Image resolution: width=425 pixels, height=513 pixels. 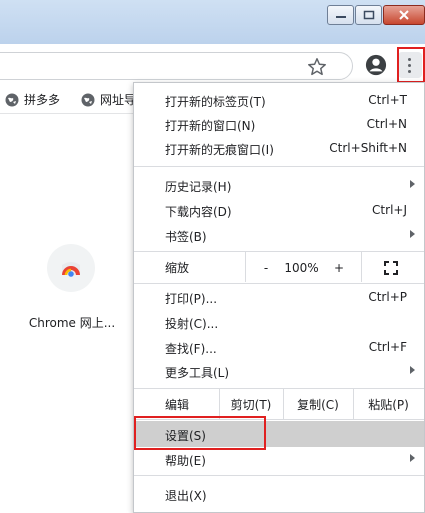 What do you see at coordinates (198, 187) in the screenshot?
I see `menu-item-label: 历史记录(H)` at bounding box center [198, 187].